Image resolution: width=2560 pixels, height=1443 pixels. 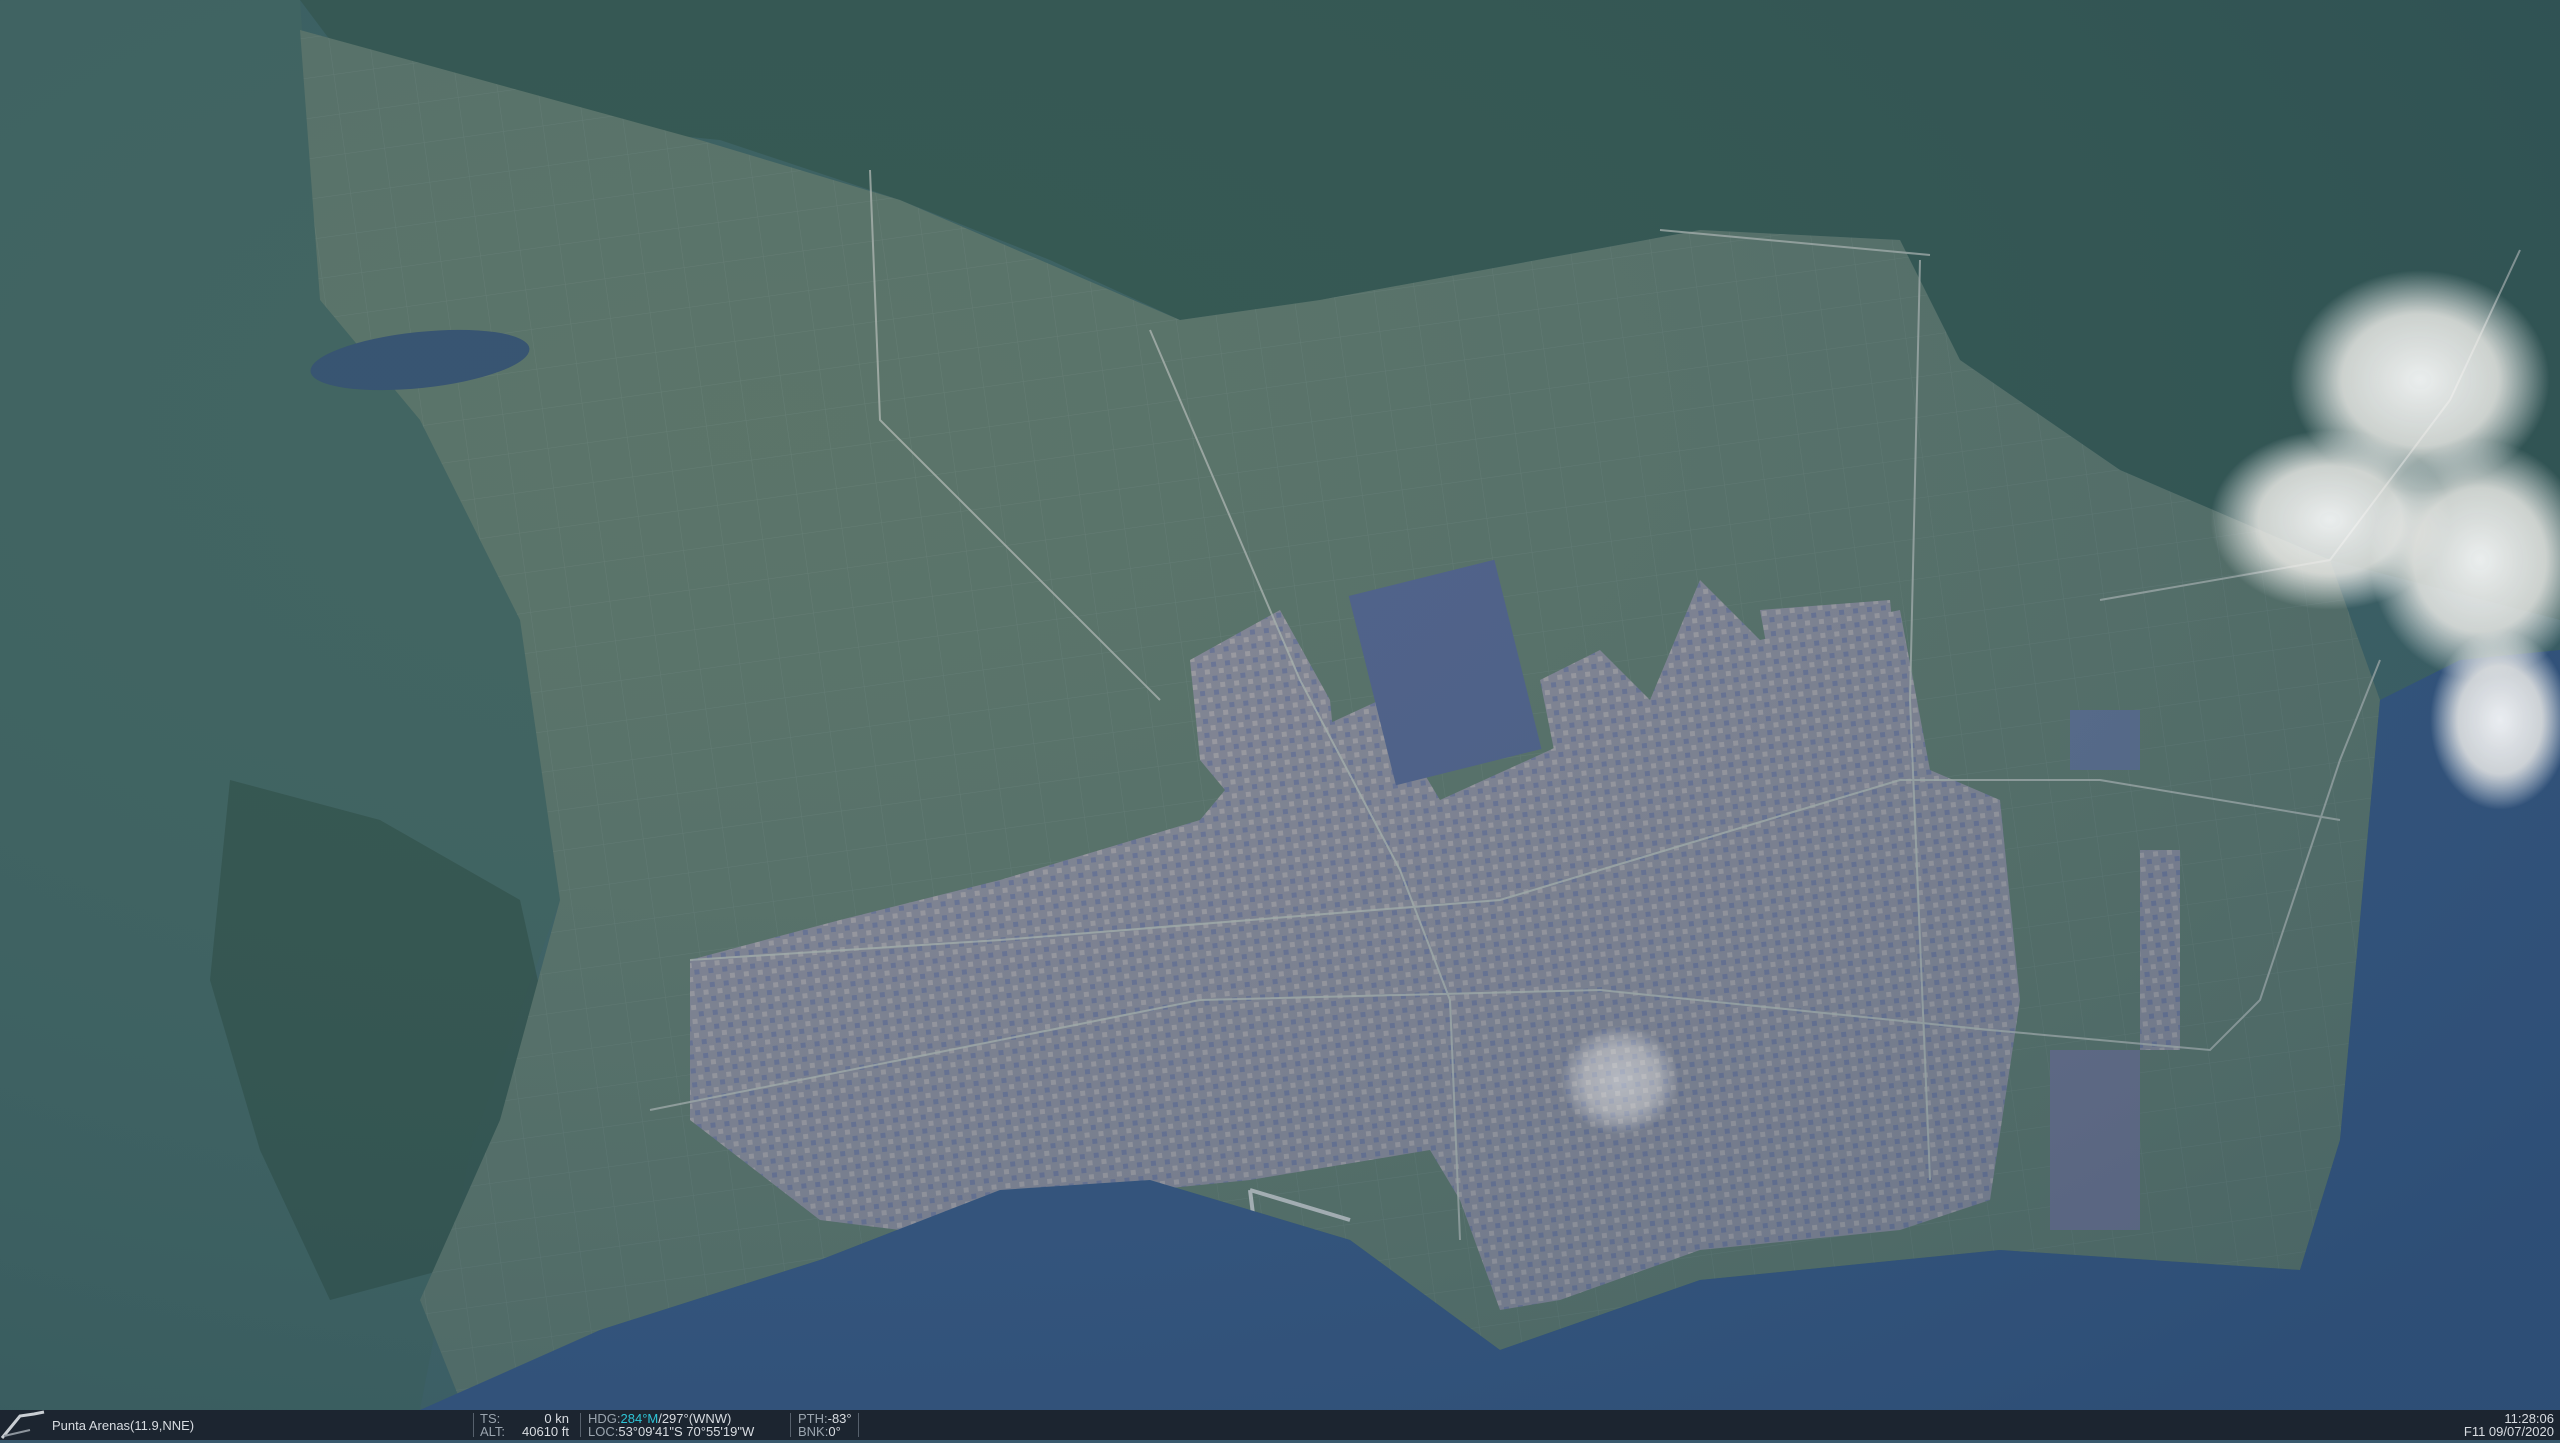 What do you see at coordinates (813, 1431) in the screenshot?
I see `bnk-label: BNK:` at bounding box center [813, 1431].